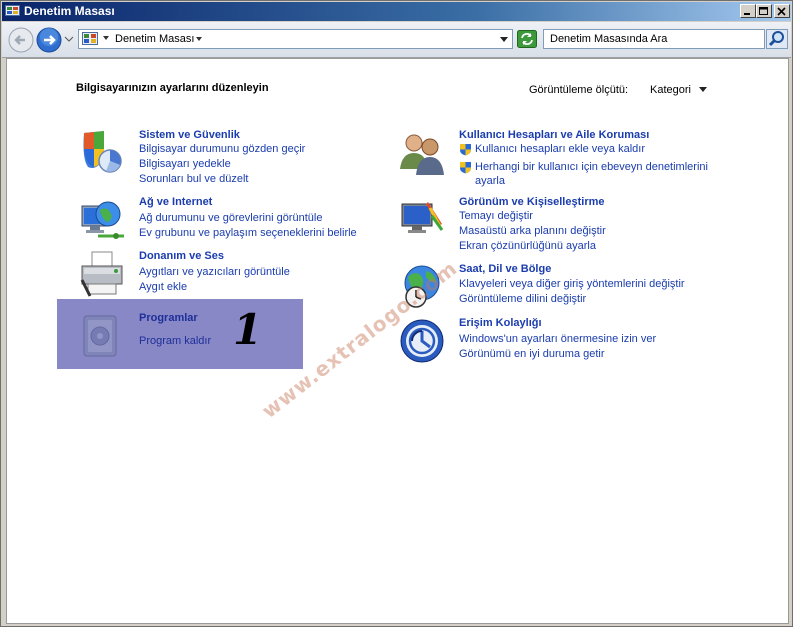 The height and width of the screenshot is (627, 793). I want to click on address-field: Denetim Masası, so click(295, 39).